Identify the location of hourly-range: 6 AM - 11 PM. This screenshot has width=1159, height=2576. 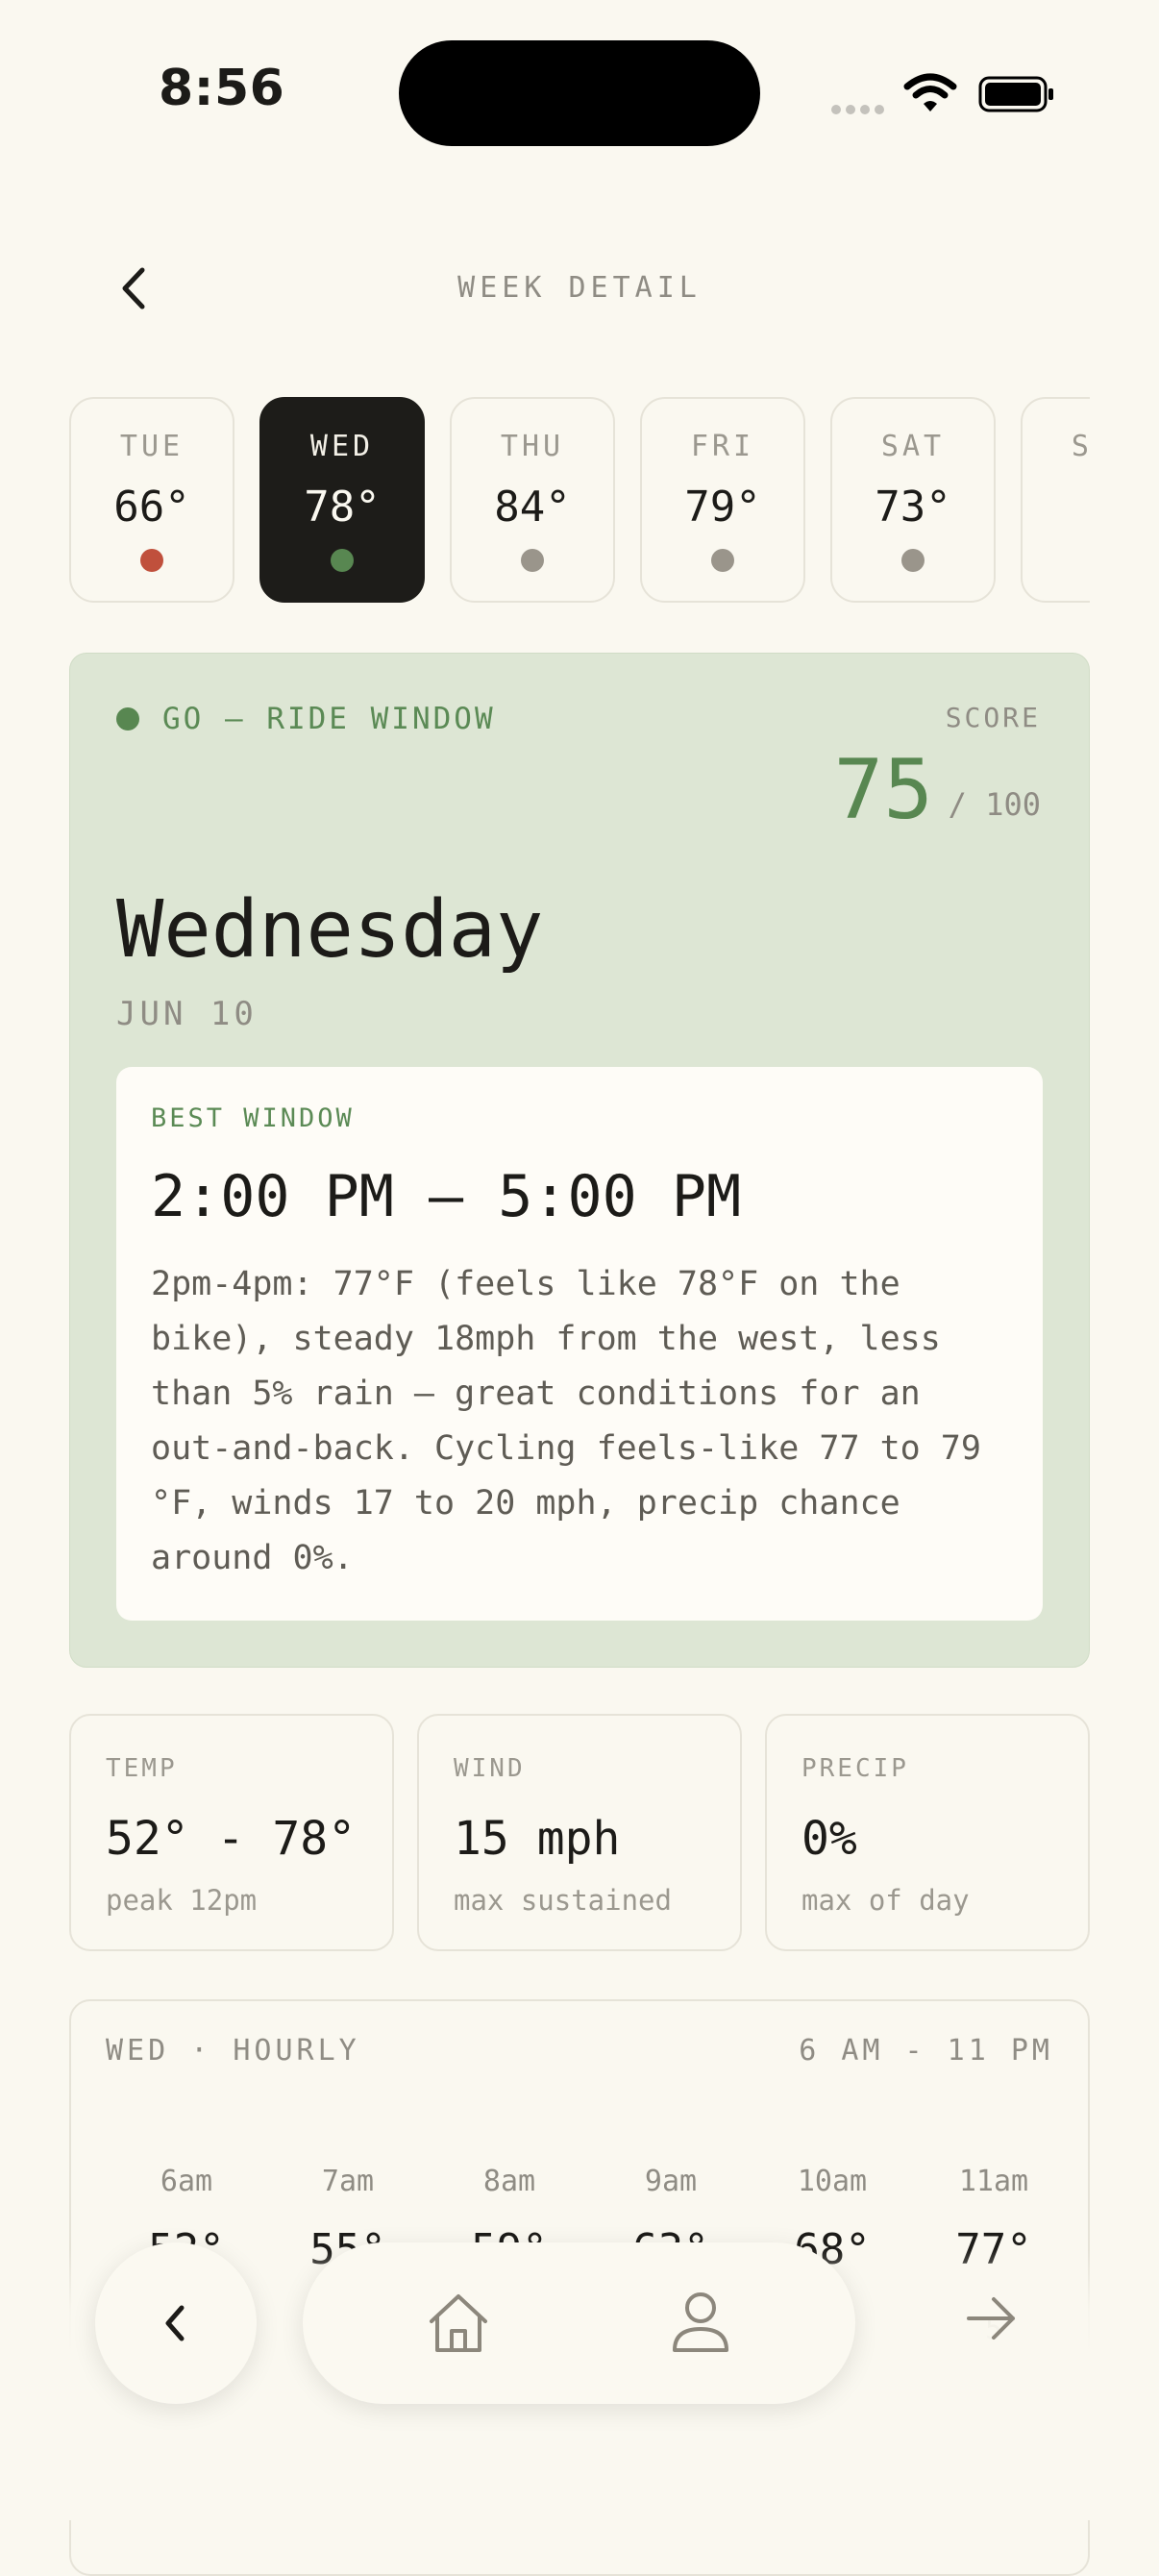
(926, 2051).